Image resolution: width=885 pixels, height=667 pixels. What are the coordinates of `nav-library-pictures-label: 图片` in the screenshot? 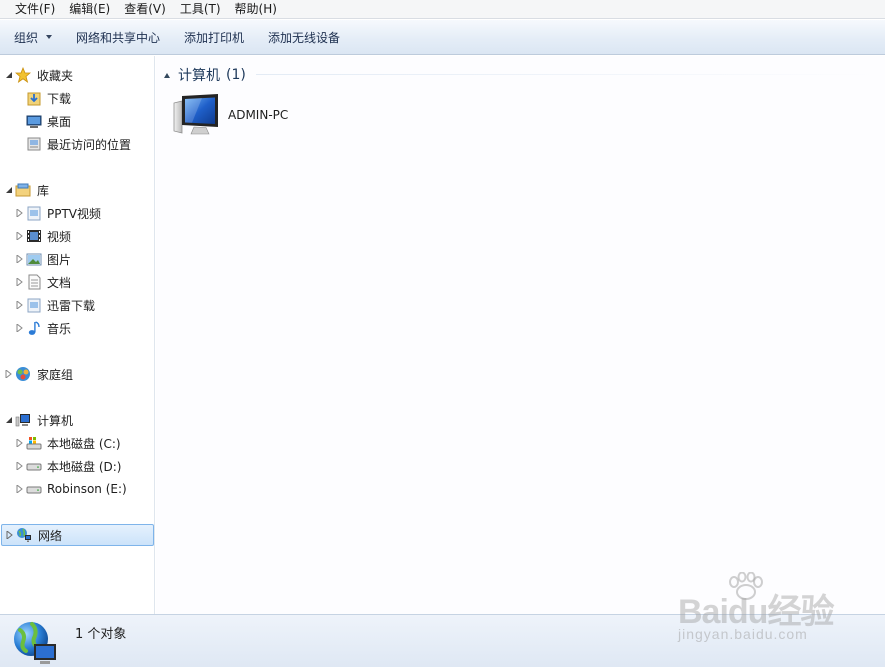 It's located at (59, 259).